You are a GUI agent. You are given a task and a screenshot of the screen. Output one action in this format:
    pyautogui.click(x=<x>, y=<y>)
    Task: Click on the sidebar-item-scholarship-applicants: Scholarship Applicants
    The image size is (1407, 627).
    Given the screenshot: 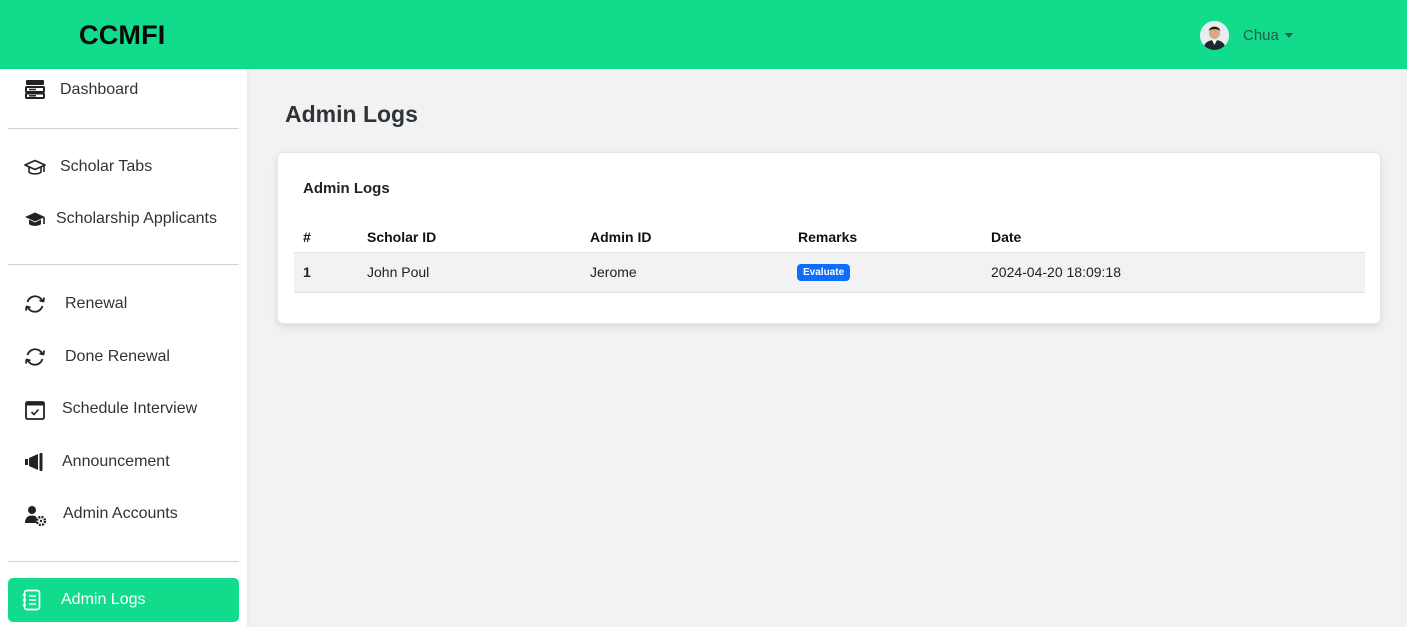 What is the action you would take?
    pyautogui.click(x=123, y=219)
    